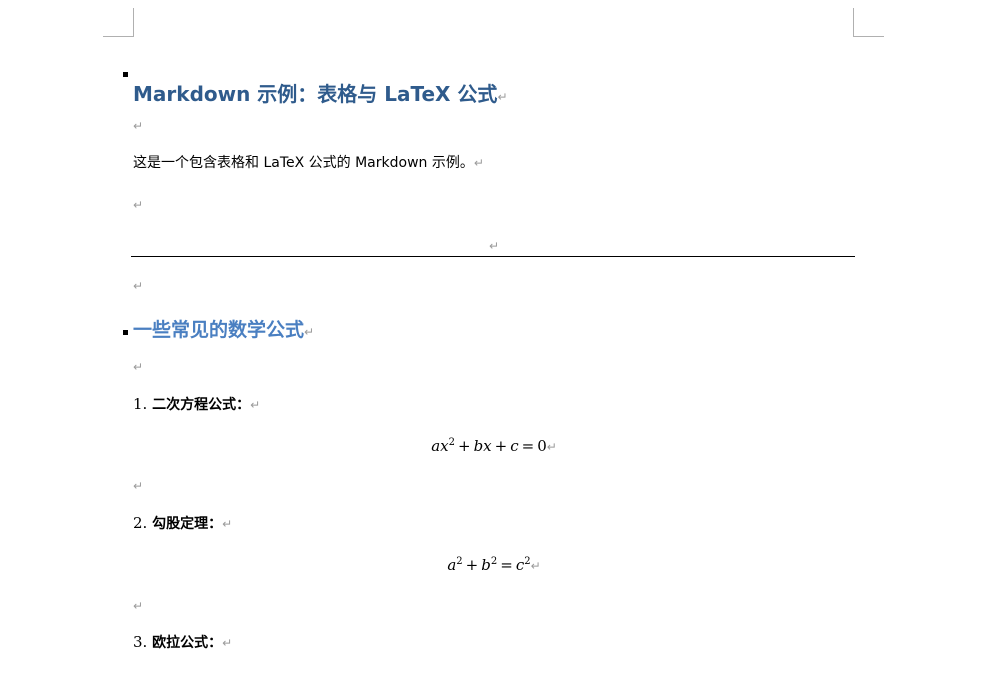  I want to click on equation-pythagorean: a2 + b2 = c2↵, so click(494, 565).